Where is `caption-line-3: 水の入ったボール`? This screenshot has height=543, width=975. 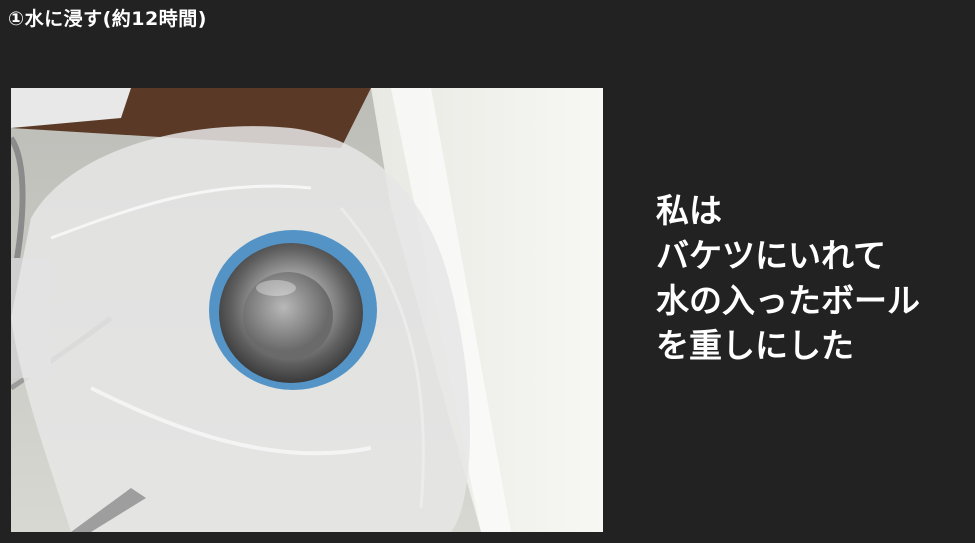
caption-line-3: 水の入ったボール is located at coordinates (788, 300).